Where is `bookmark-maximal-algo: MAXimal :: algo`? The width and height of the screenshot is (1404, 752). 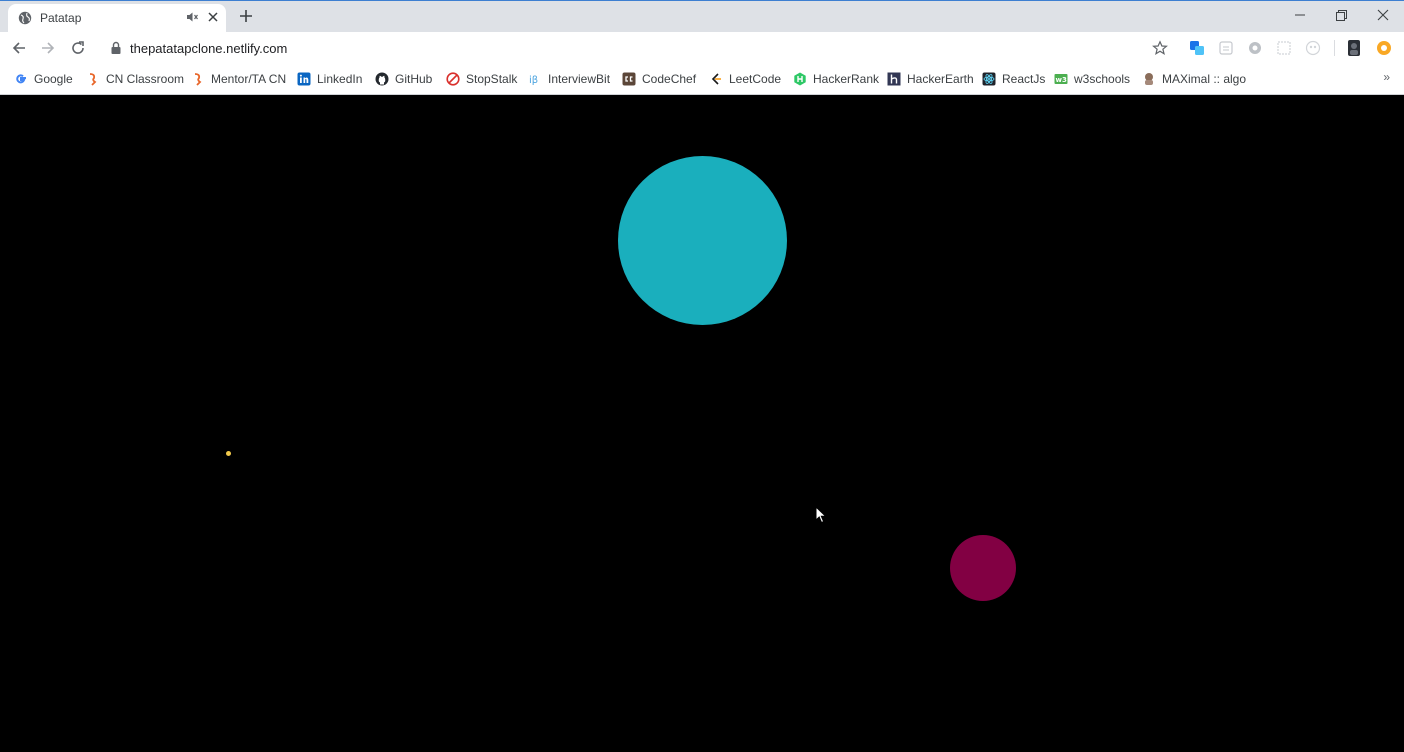 bookmark-maximal-algo: MAXimal :: algo is located at coordinates (1194, 79).